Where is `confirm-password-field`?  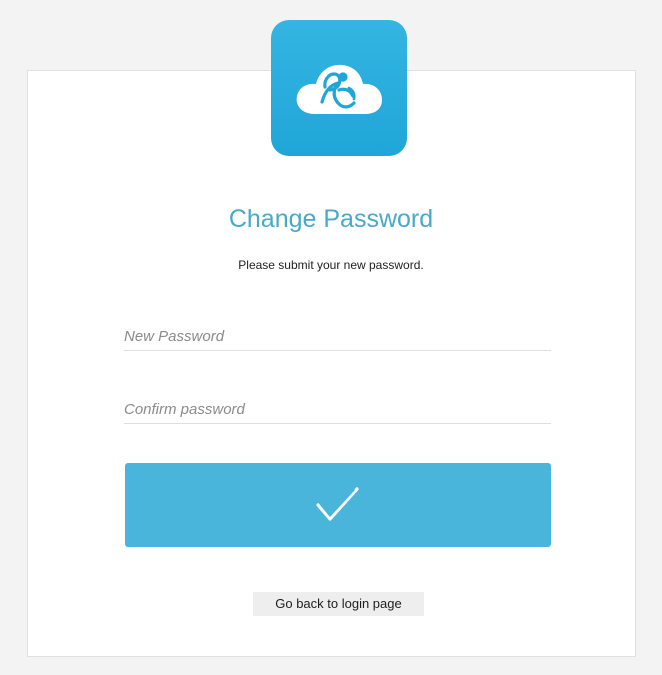 confirm-password-field is located at coordinates (337, 410).